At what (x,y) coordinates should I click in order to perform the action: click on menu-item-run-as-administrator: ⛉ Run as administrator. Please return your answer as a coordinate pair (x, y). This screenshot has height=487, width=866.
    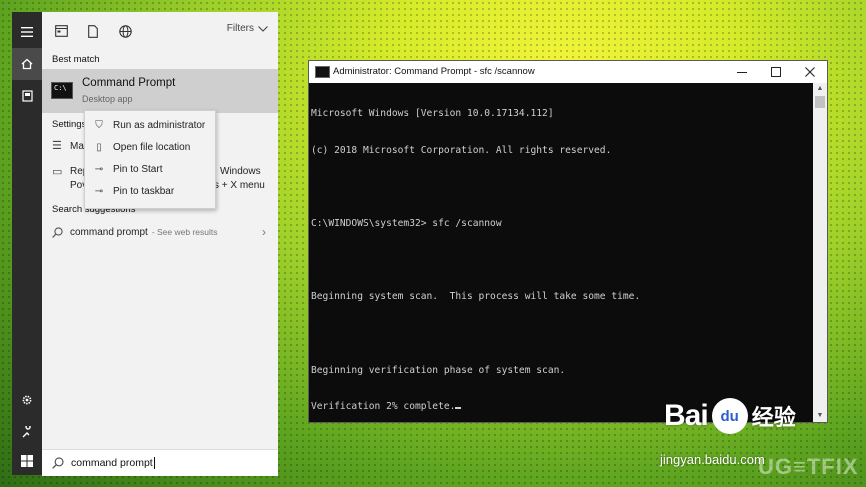
    Looking at the image, I should click on (150, 125).